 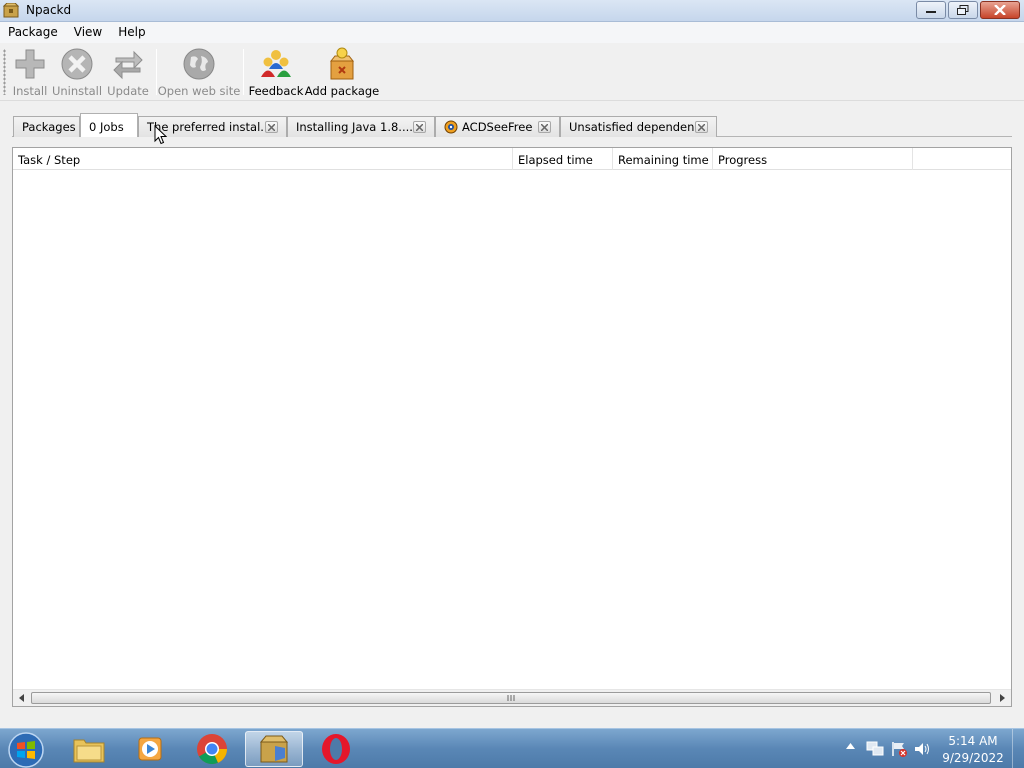 I want to click on column-elapsed-time: Elapsed time, so click(x=563, y=159).